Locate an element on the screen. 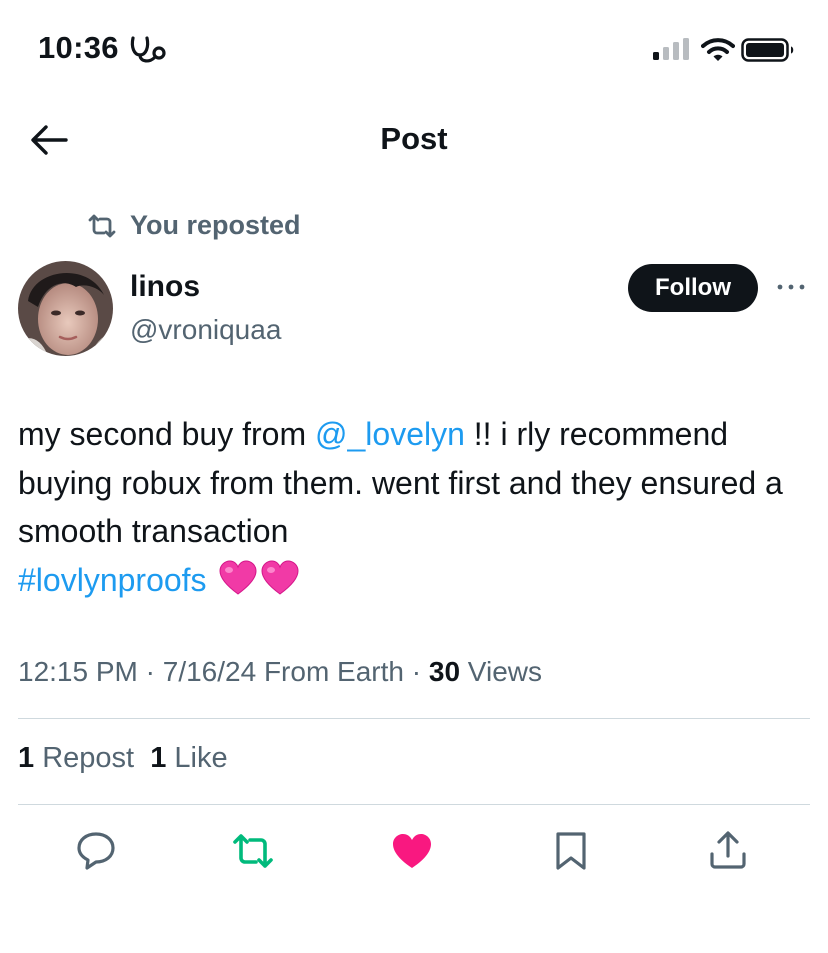  reply-button is located at coordinates (96, 851).